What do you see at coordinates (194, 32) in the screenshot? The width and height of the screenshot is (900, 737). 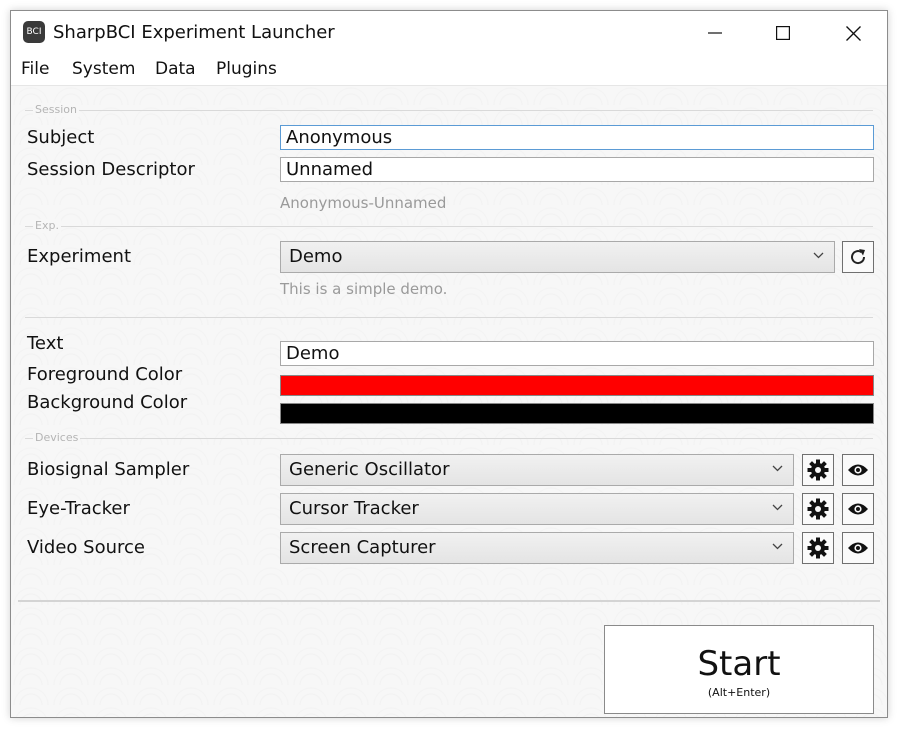 I see `window-title: SharpBCI Experiment Launcher` at bounding box center [194, 32].